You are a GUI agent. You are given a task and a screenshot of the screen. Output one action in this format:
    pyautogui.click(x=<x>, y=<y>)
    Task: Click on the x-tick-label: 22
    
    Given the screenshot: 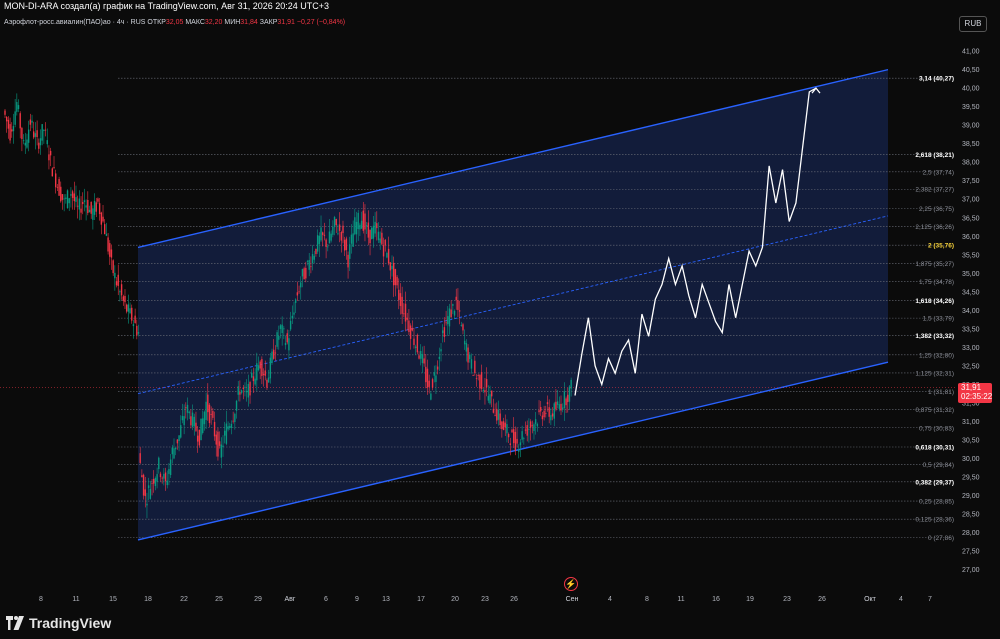 What is the action you would take?
    pyautogui.click(x=184, y=599)
    